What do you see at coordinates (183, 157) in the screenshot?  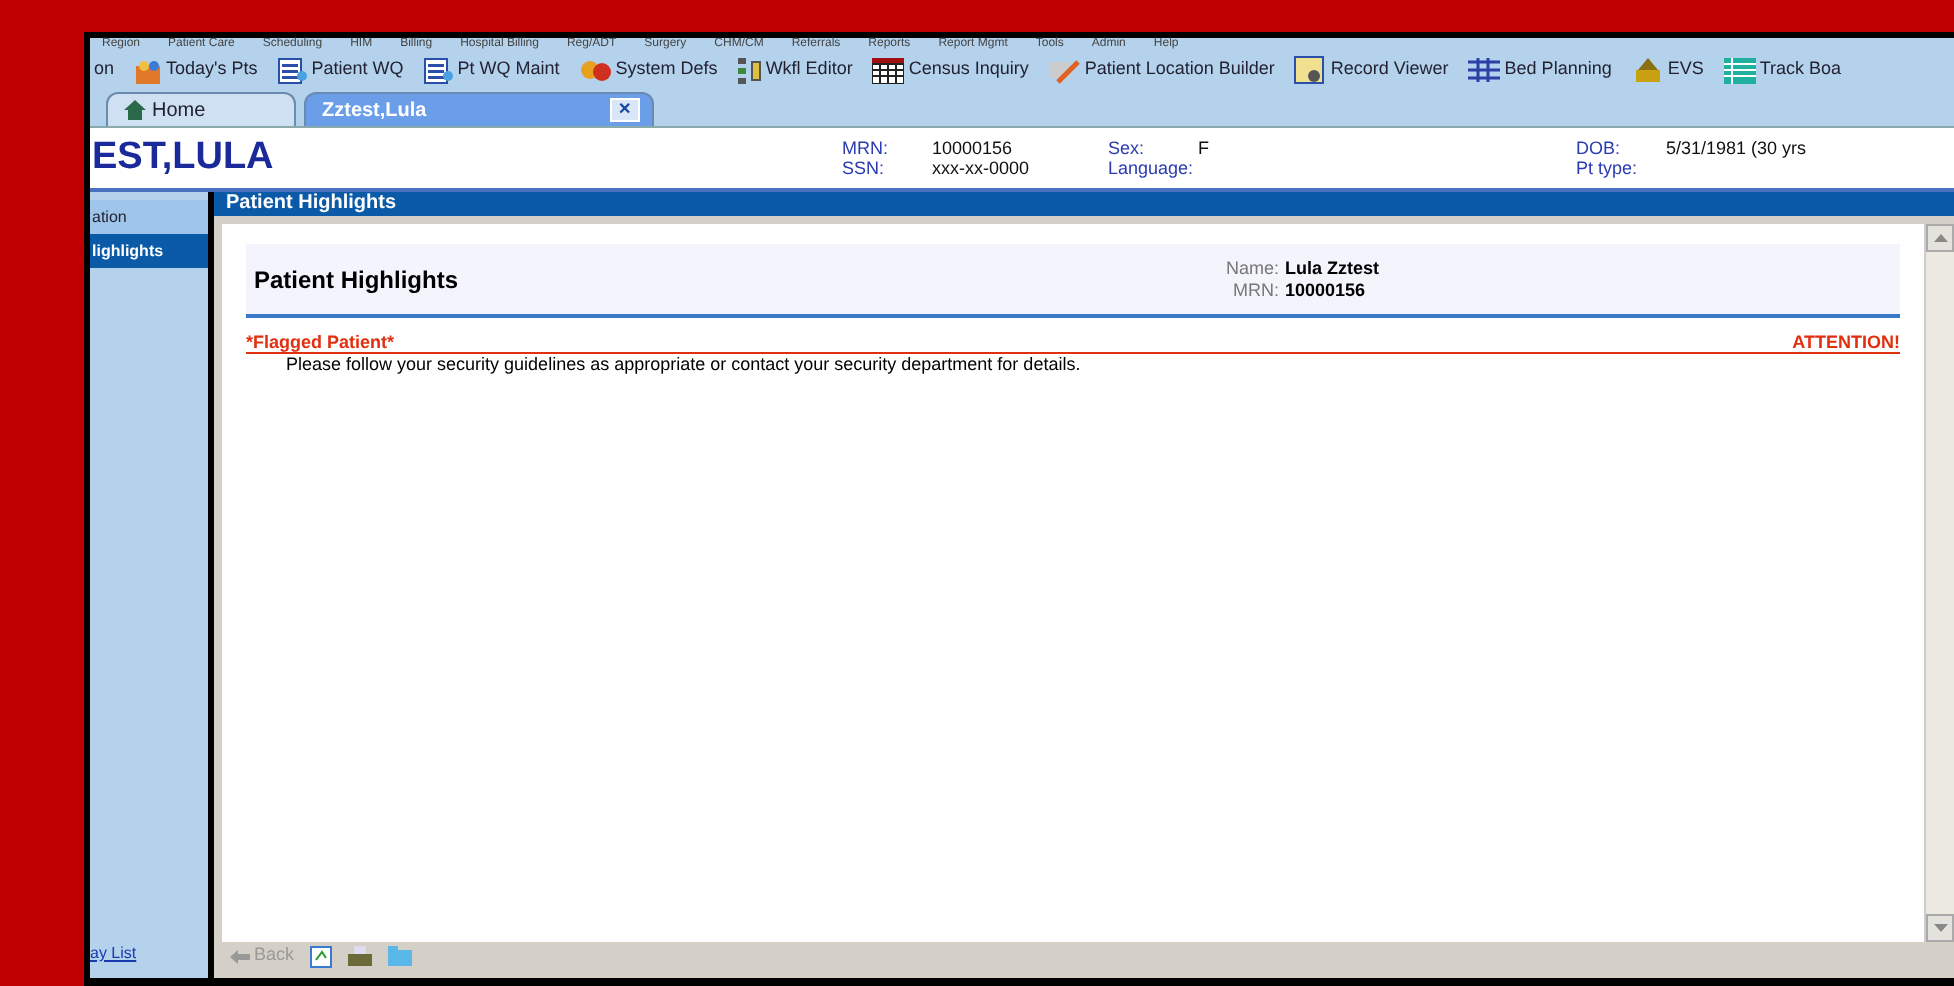 I see `patient-name: EST,LULA` at bounding box center [183, 157].